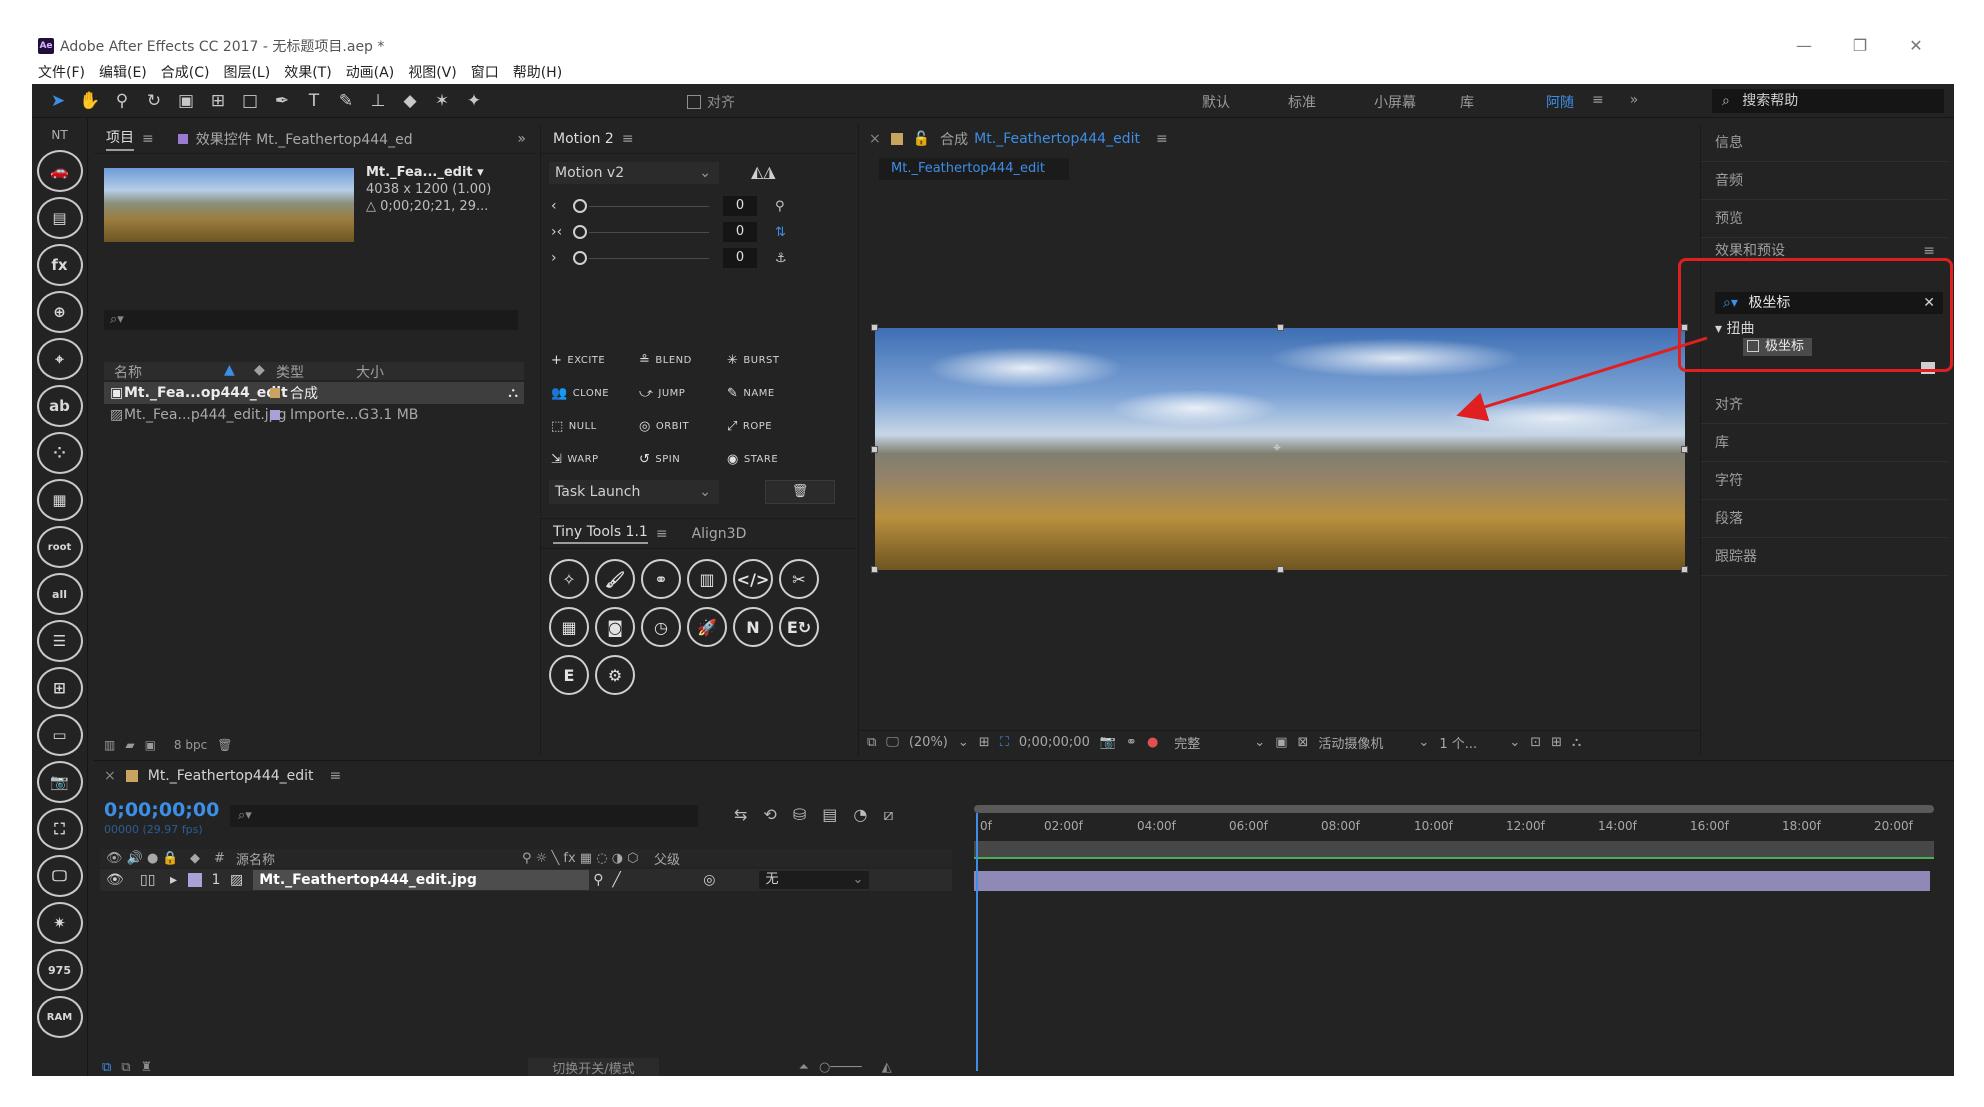  Describe the element at coordinates (871, 742) in the screenshot. I see `always-preview-icon: ⧉` at that location.